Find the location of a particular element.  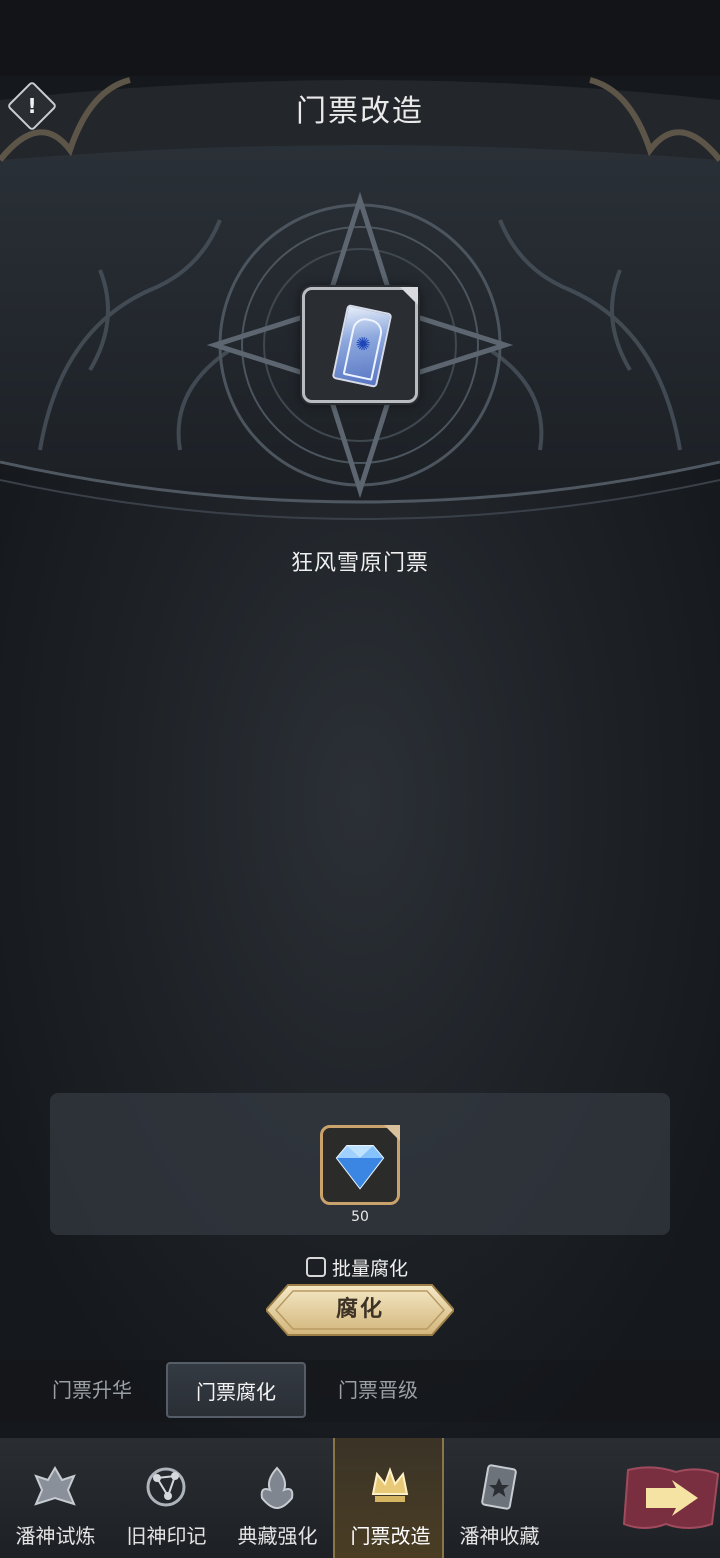

cost-amount: 50 is located at coordinates (360, 1217).